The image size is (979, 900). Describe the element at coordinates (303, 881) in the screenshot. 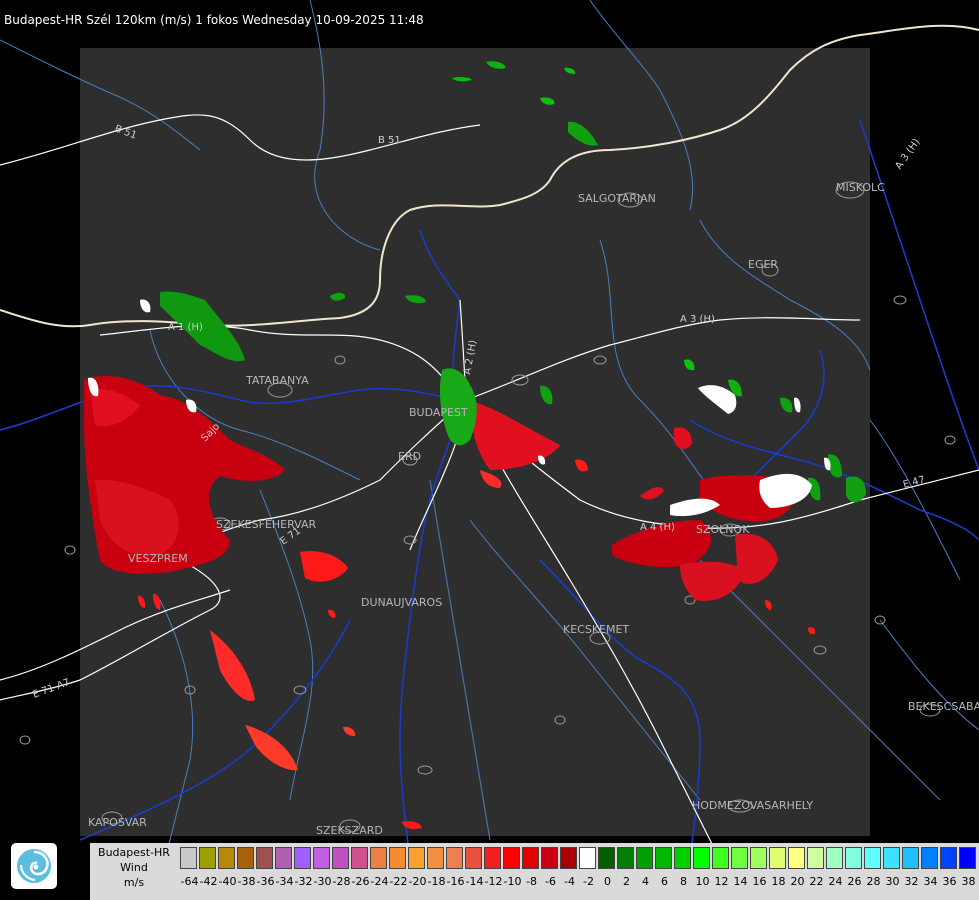

I see `legend-tick-label: -32` at that location.